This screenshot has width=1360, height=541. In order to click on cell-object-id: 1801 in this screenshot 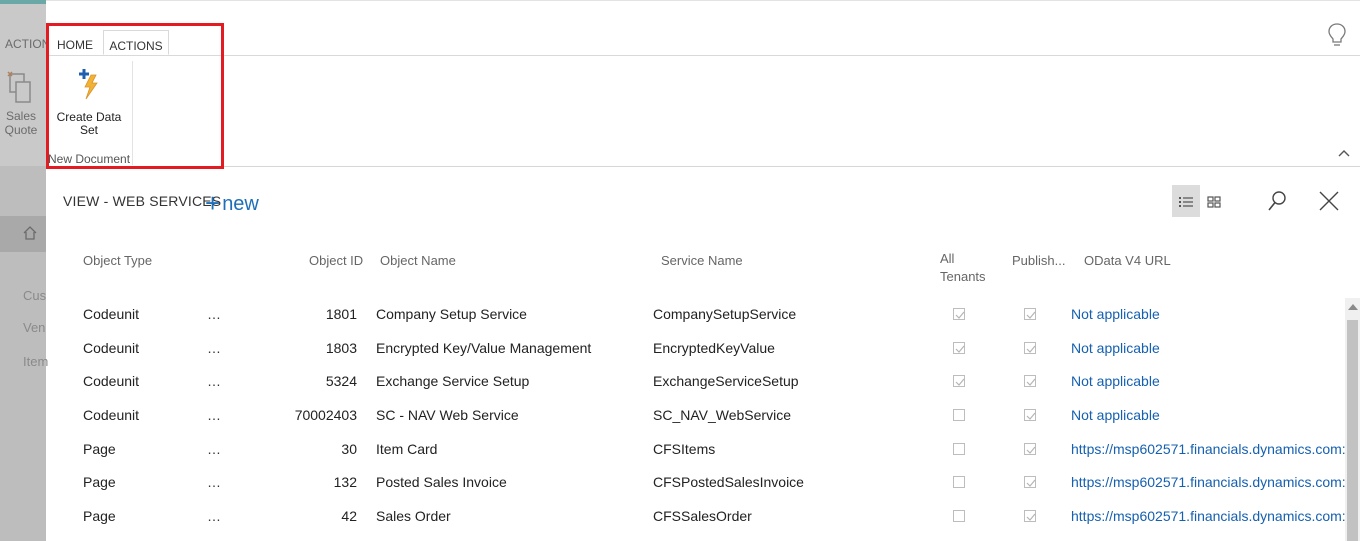, I will do `click(341, 314)`.